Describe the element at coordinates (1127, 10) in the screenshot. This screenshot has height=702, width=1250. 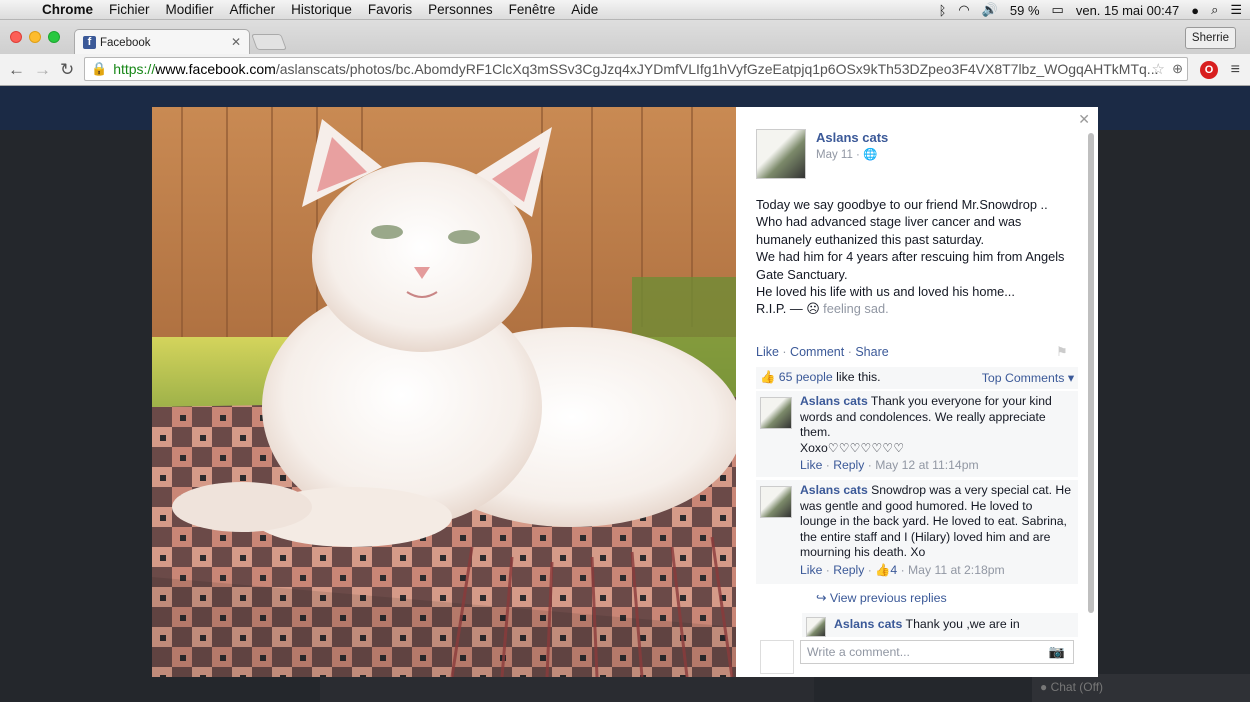
I see `clock: ven. 15 mai 00:47` at that location.